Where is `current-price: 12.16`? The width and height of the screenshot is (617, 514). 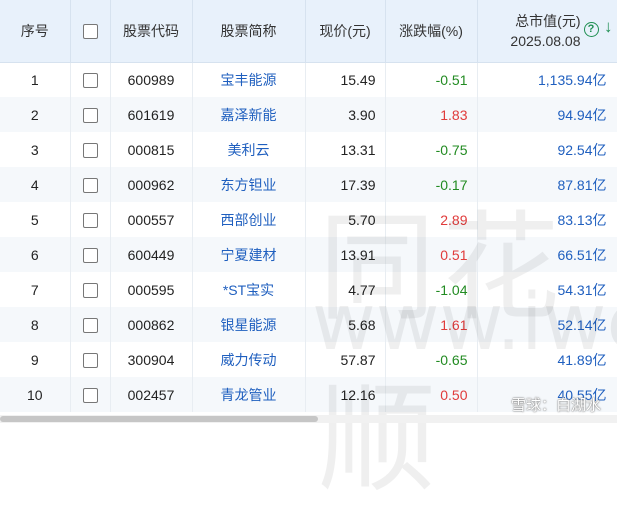
current-price: 12.16 is located at coordinates (345, 394).